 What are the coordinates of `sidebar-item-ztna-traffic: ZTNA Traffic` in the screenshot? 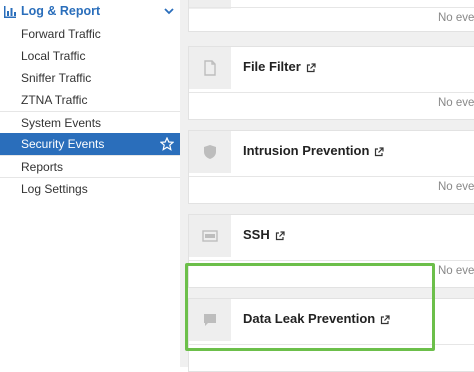 It's located at (90, 100).